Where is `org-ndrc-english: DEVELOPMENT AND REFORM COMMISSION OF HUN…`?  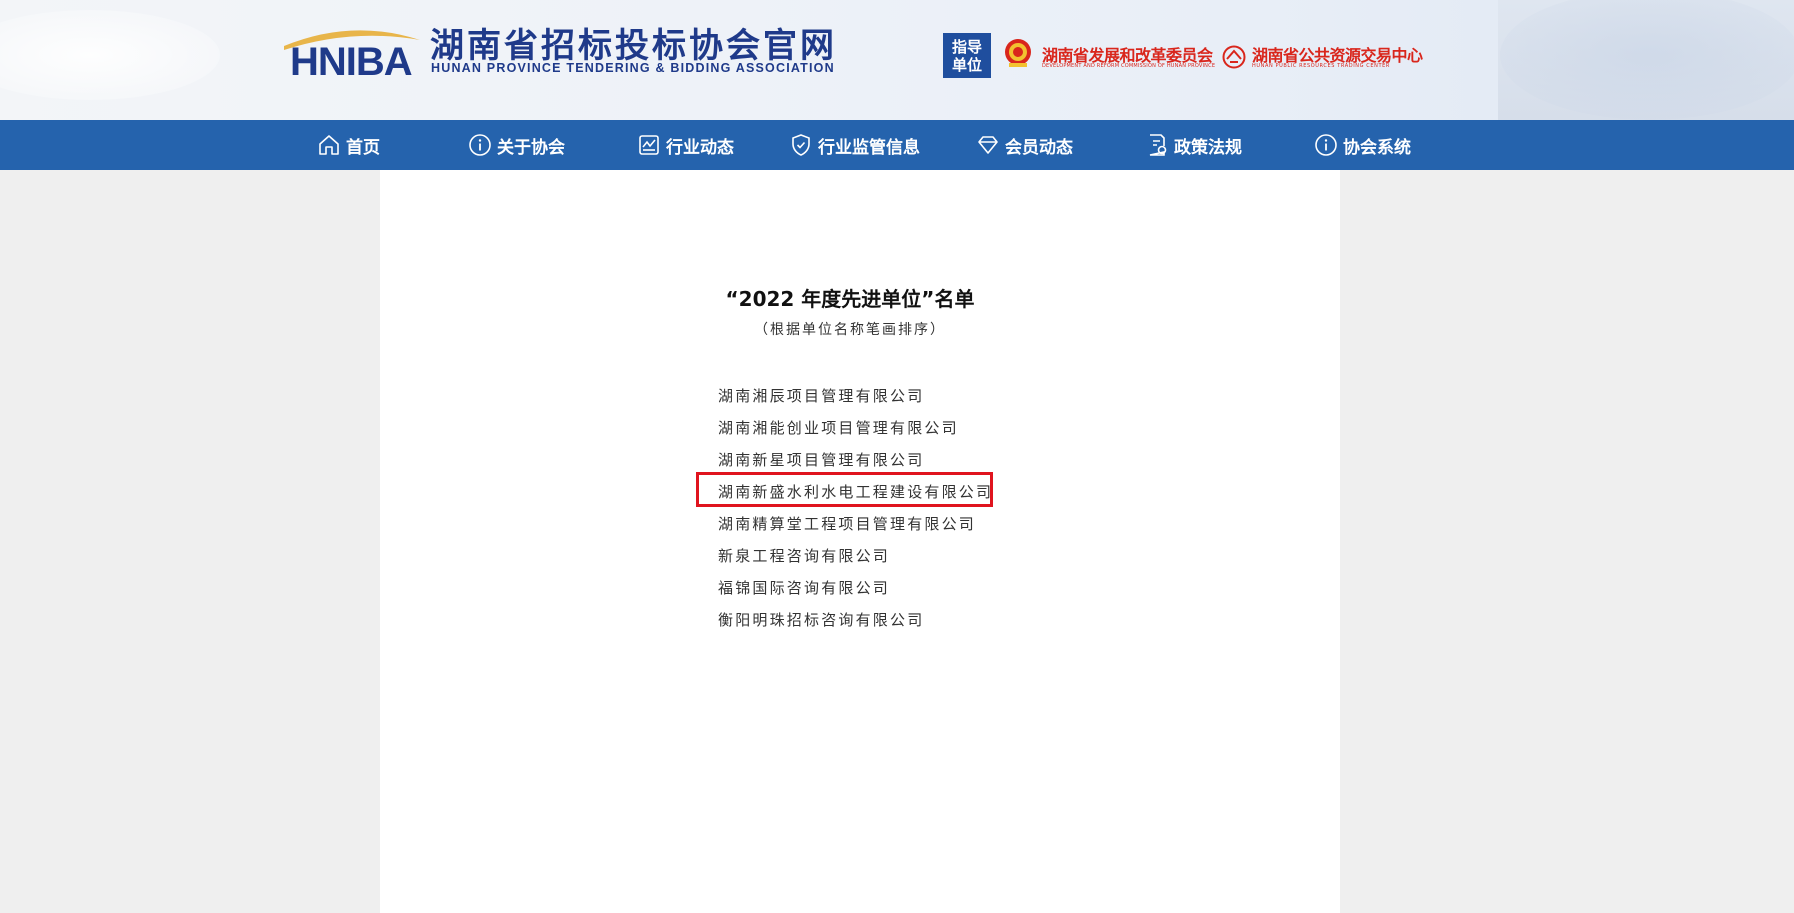
org-ndrc-english: DEVELOPMENT AND REFORM COMMISSION OF HUN… is located at coordinates (1129, 66).